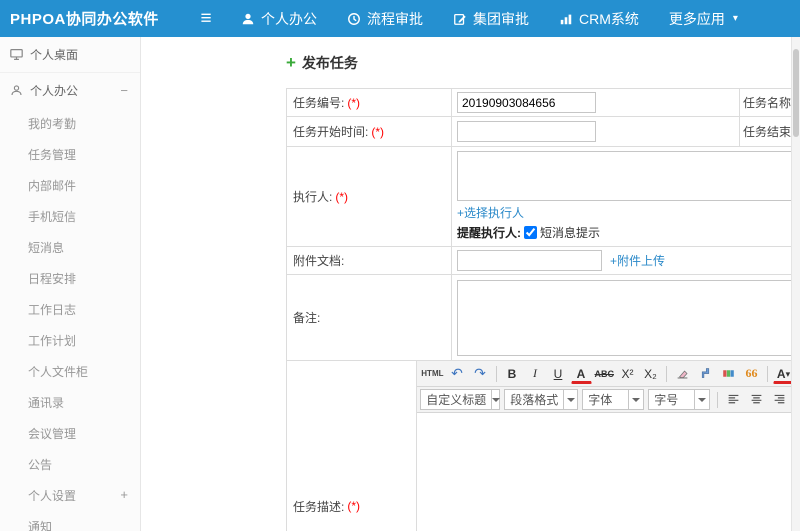  I want to click on page-scrollbar, so click(795, 284).